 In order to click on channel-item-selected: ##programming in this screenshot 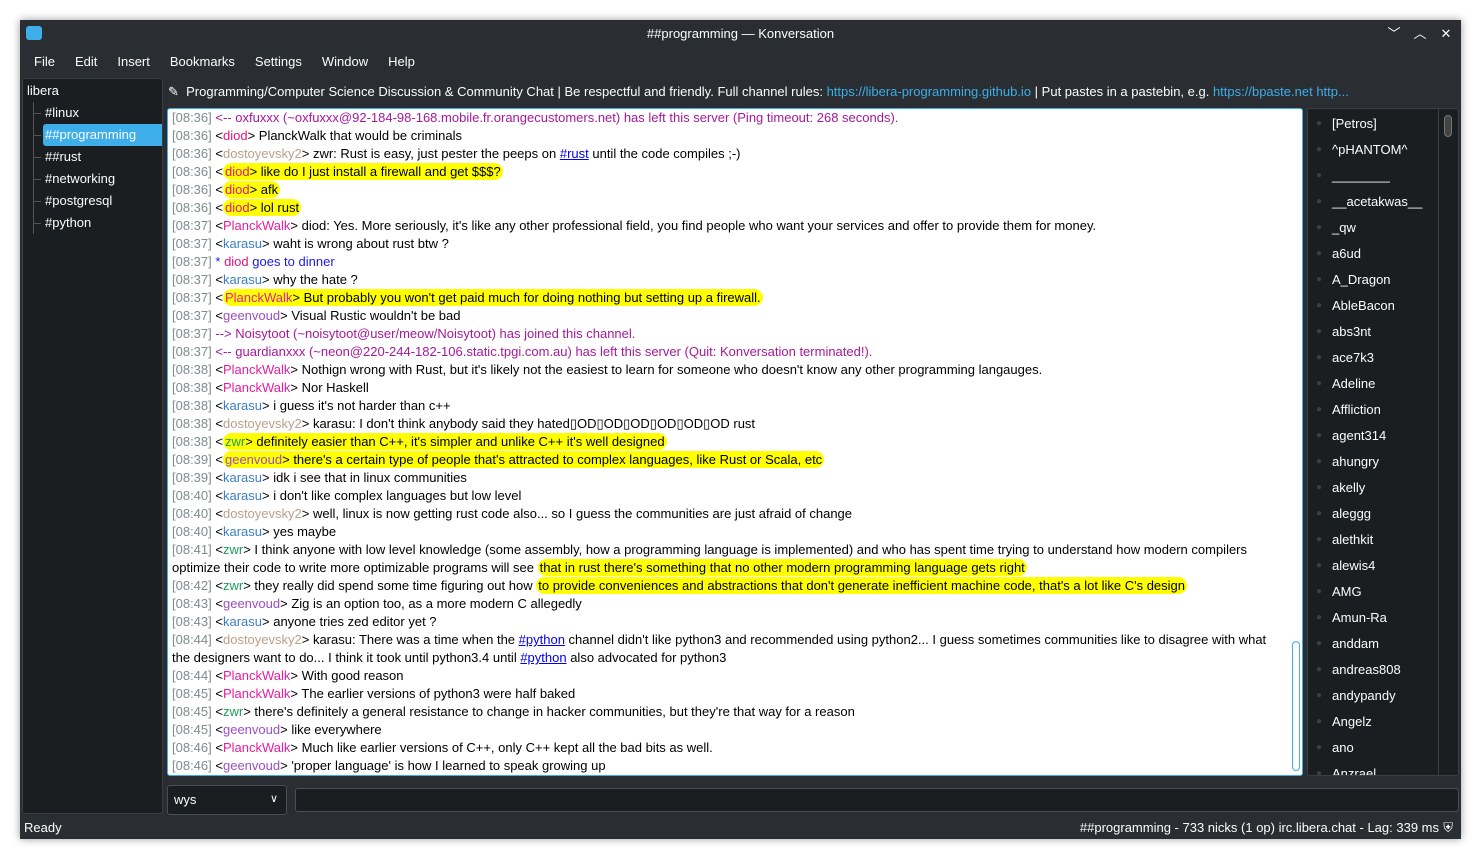, I will do `click(92, 135)`.